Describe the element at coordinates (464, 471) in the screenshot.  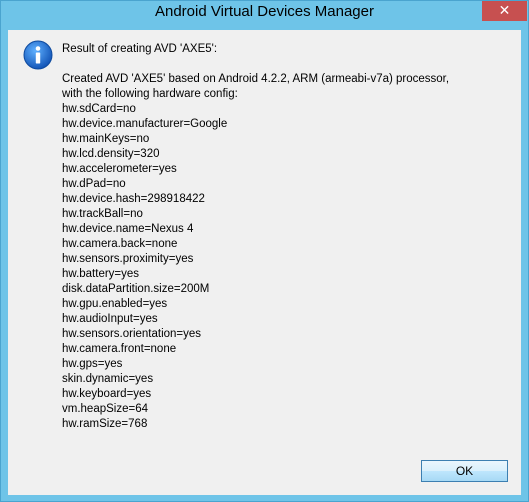
I see `ok-button: OK` at that location.